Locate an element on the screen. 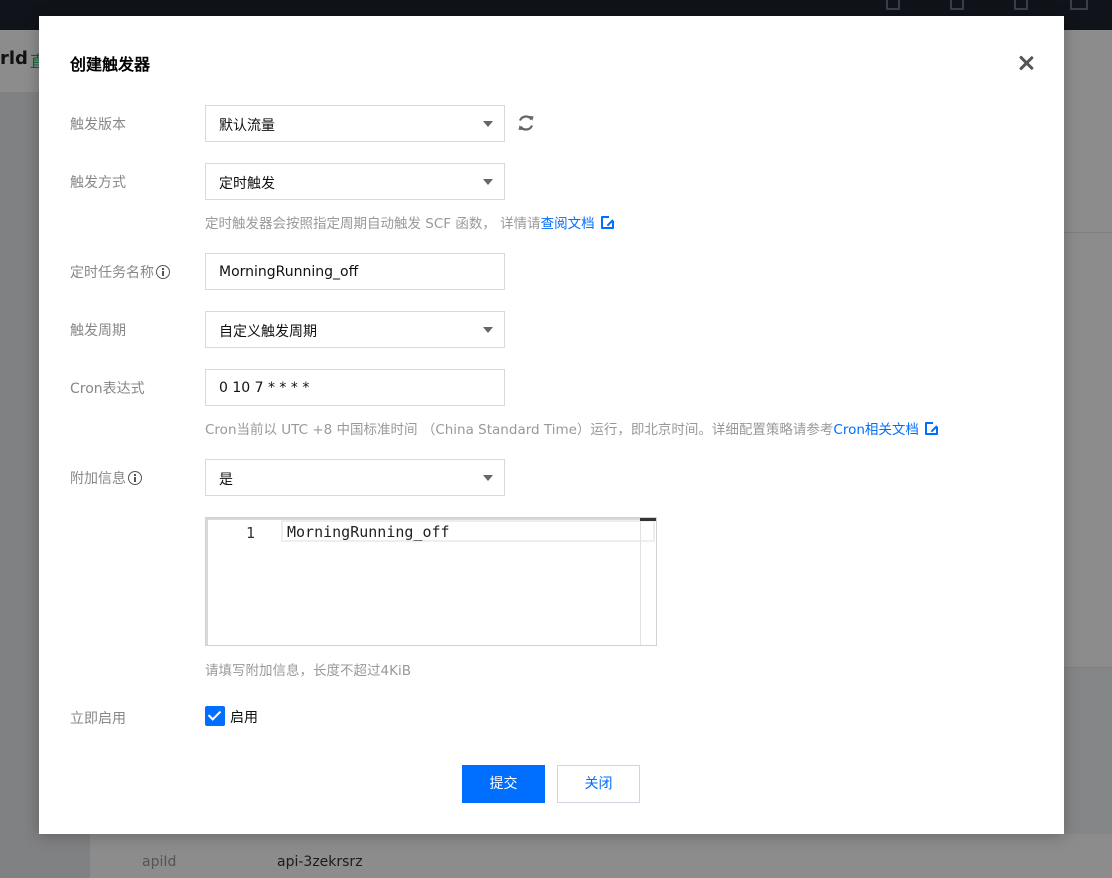  extra-help: 请填写附加信息，长度不超过4KiB is located at coordinates (308, 671).